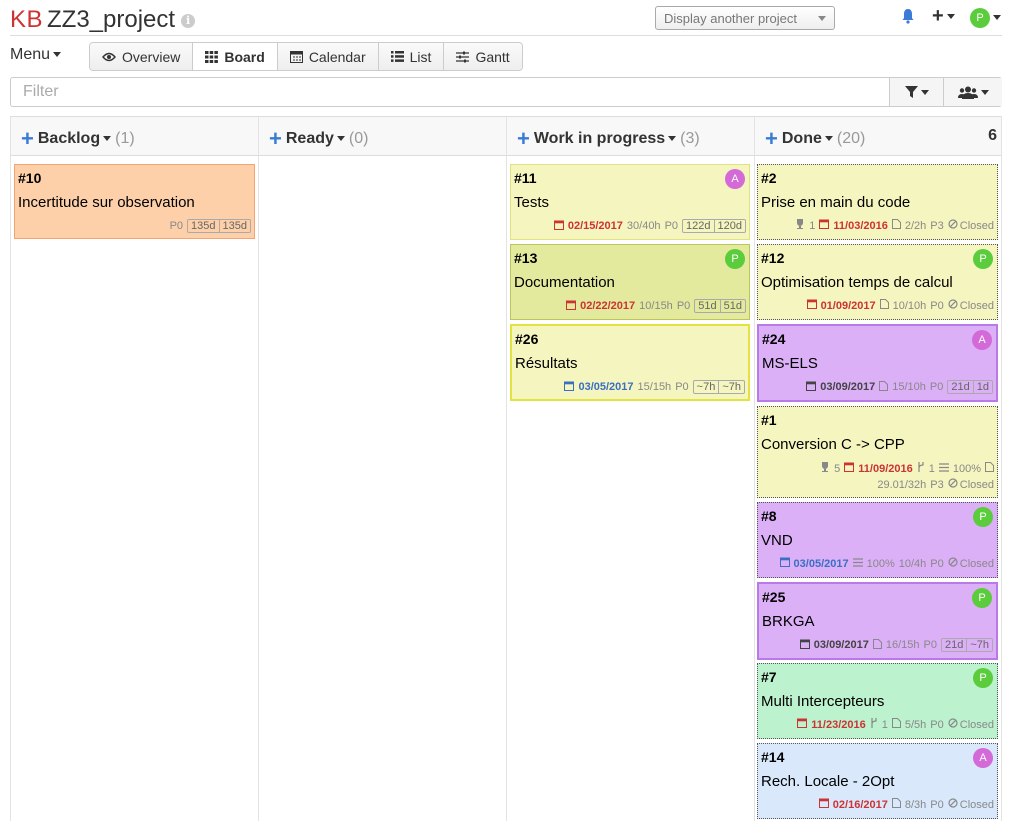  I want to click on task-title: VND, so click(879, 540).